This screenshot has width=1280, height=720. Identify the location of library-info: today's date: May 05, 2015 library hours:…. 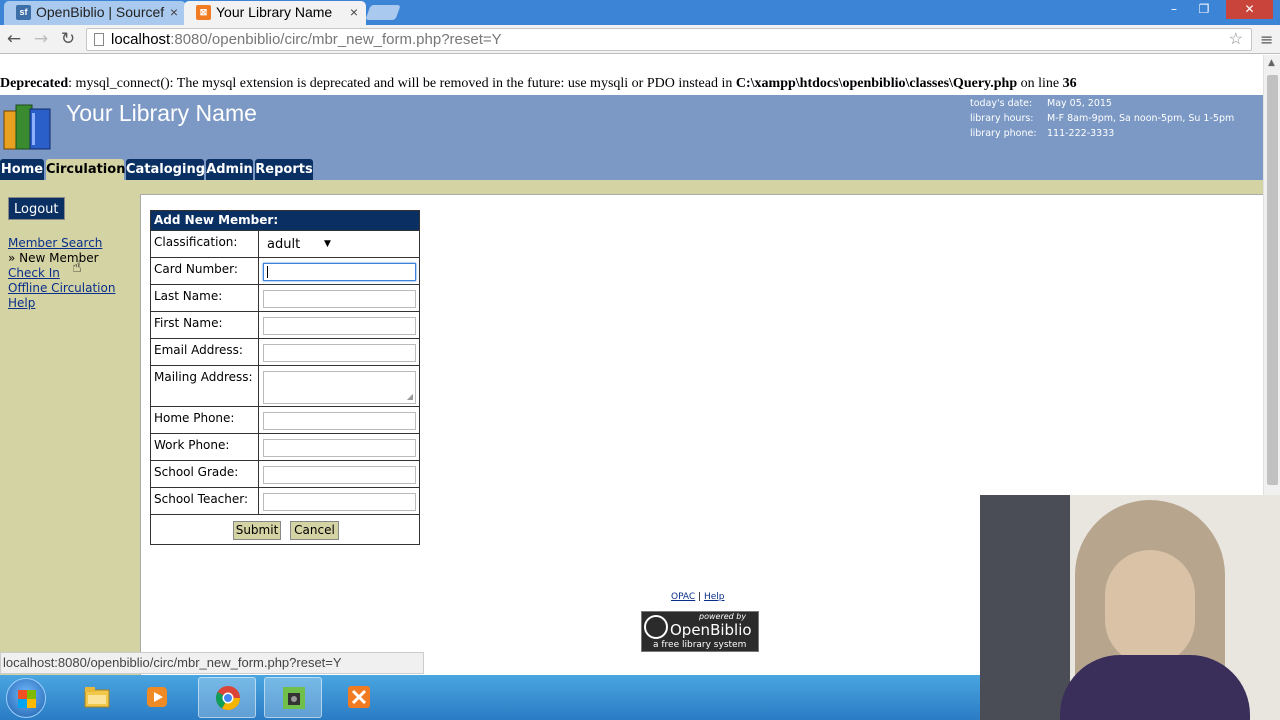
(1102, 118).